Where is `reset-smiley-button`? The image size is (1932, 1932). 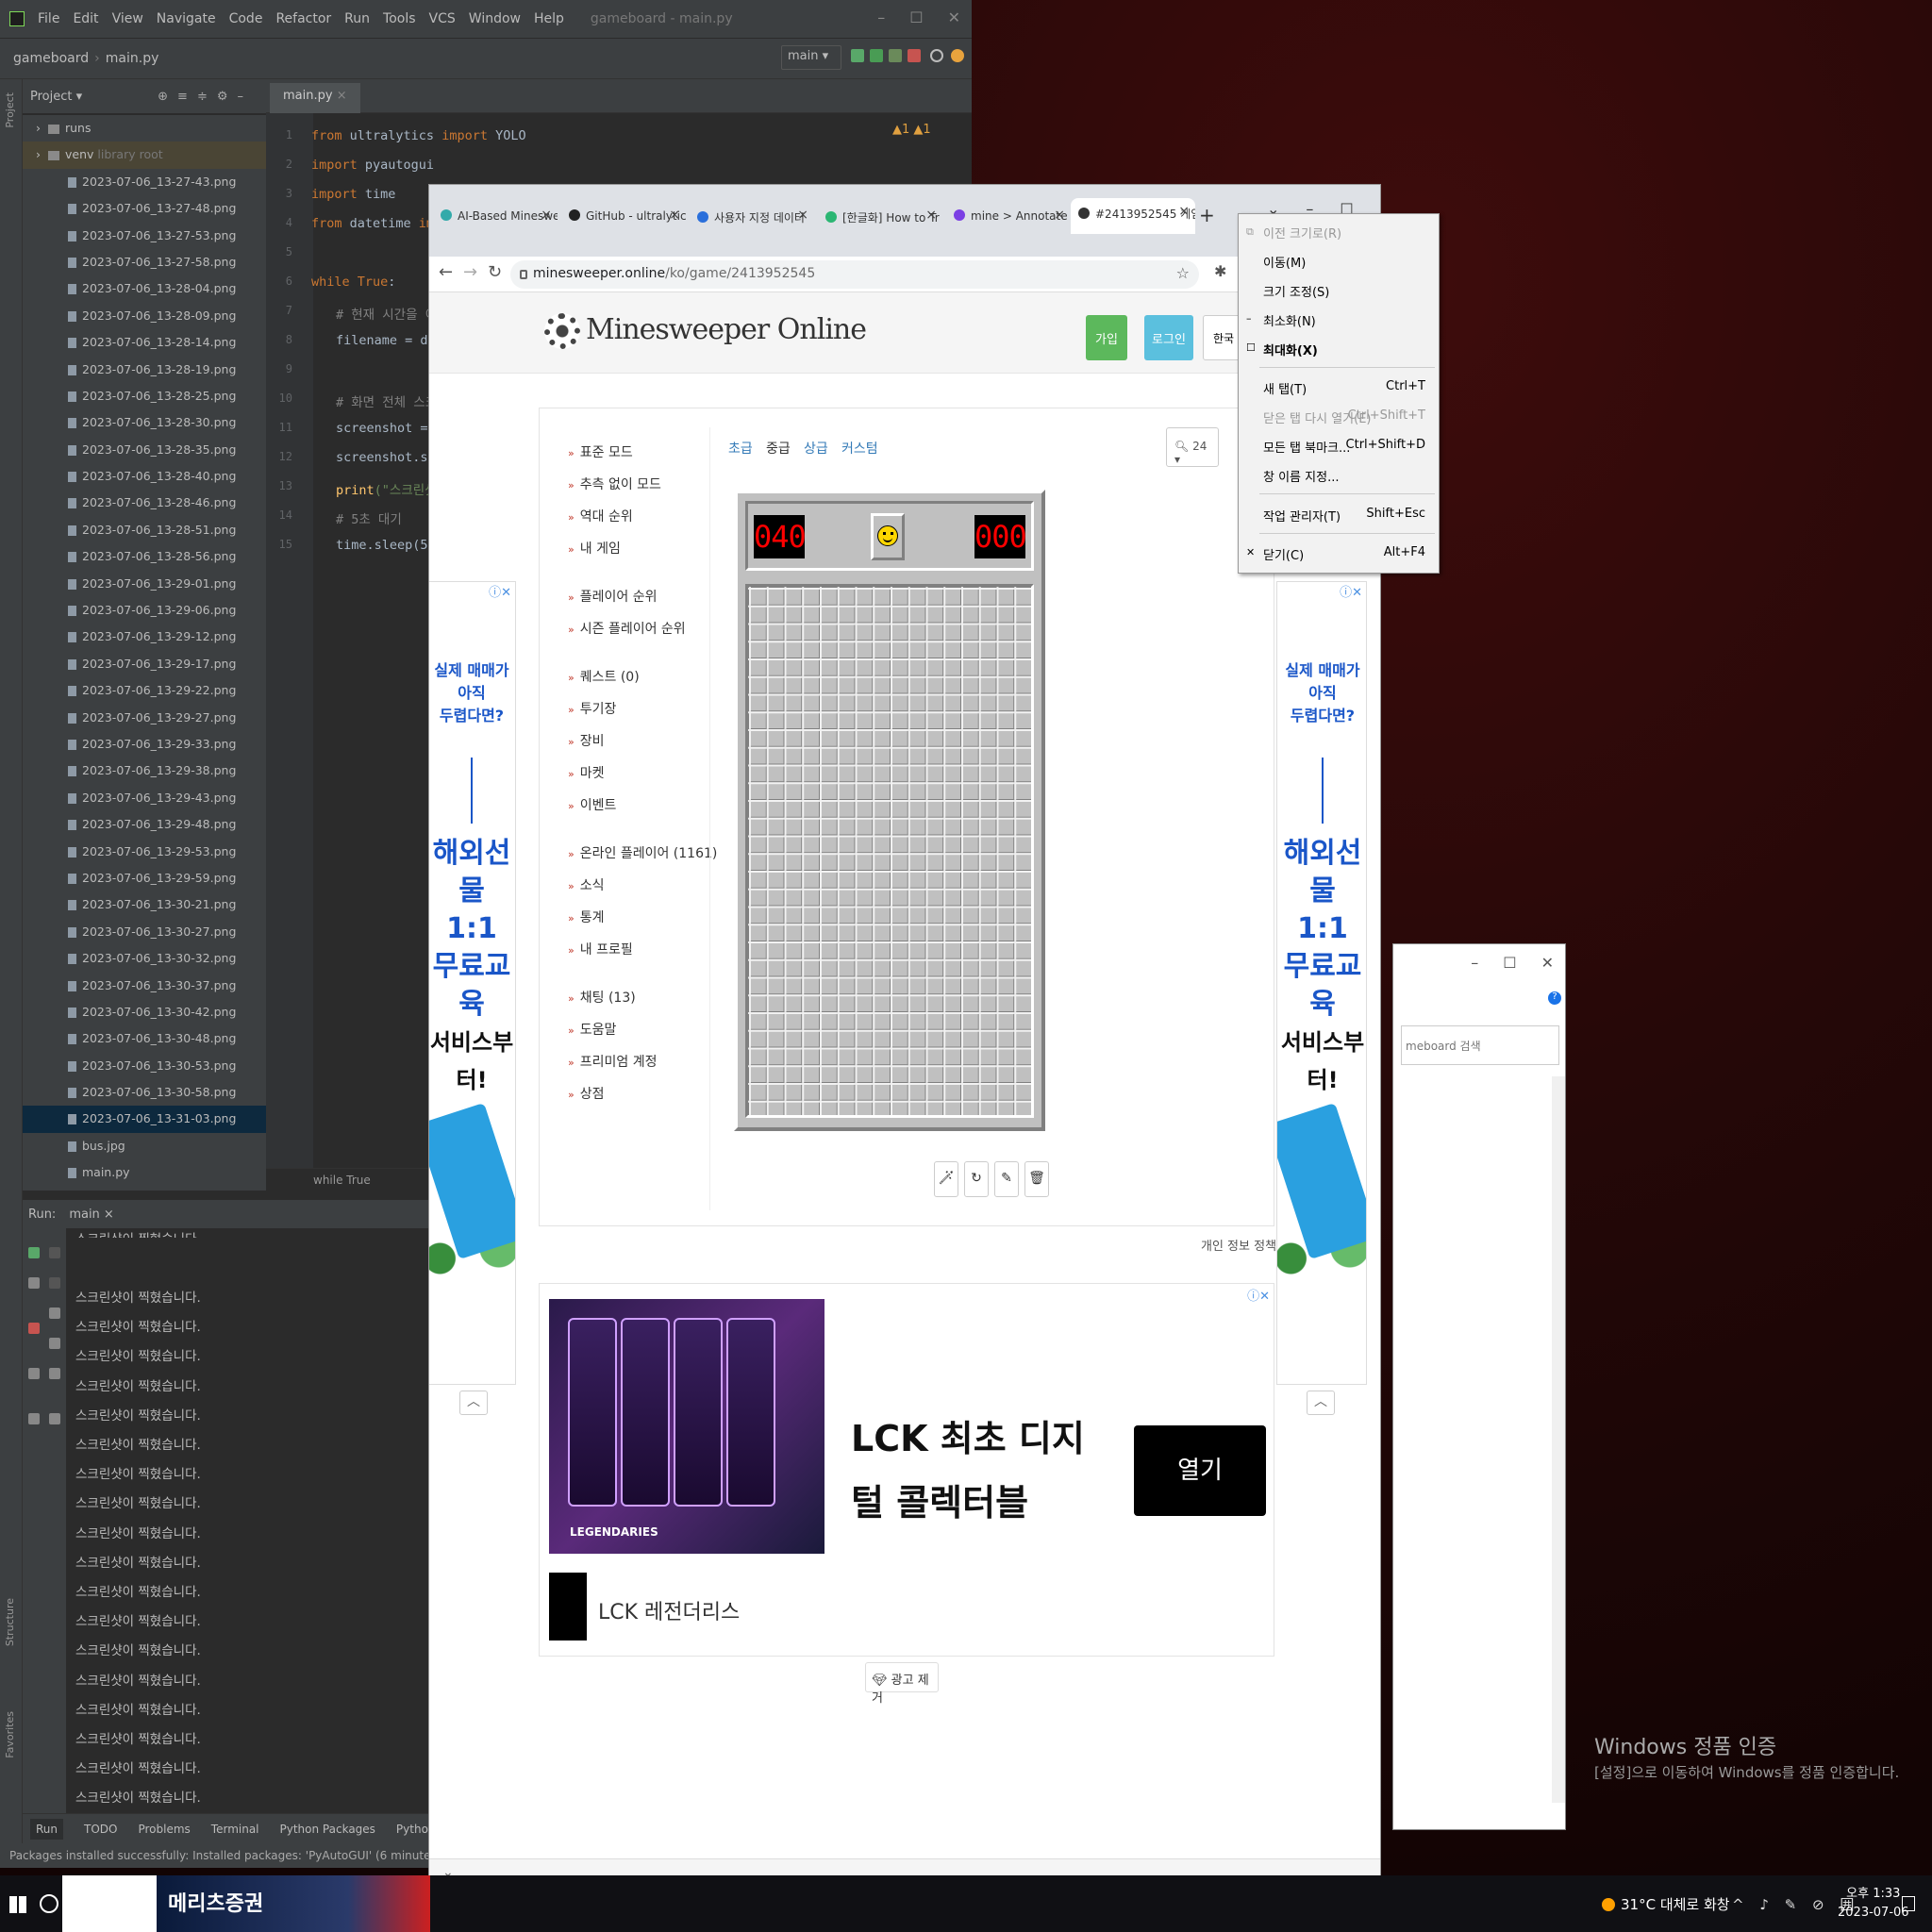 reset-smiley-button is located at coordinates (888, 536).